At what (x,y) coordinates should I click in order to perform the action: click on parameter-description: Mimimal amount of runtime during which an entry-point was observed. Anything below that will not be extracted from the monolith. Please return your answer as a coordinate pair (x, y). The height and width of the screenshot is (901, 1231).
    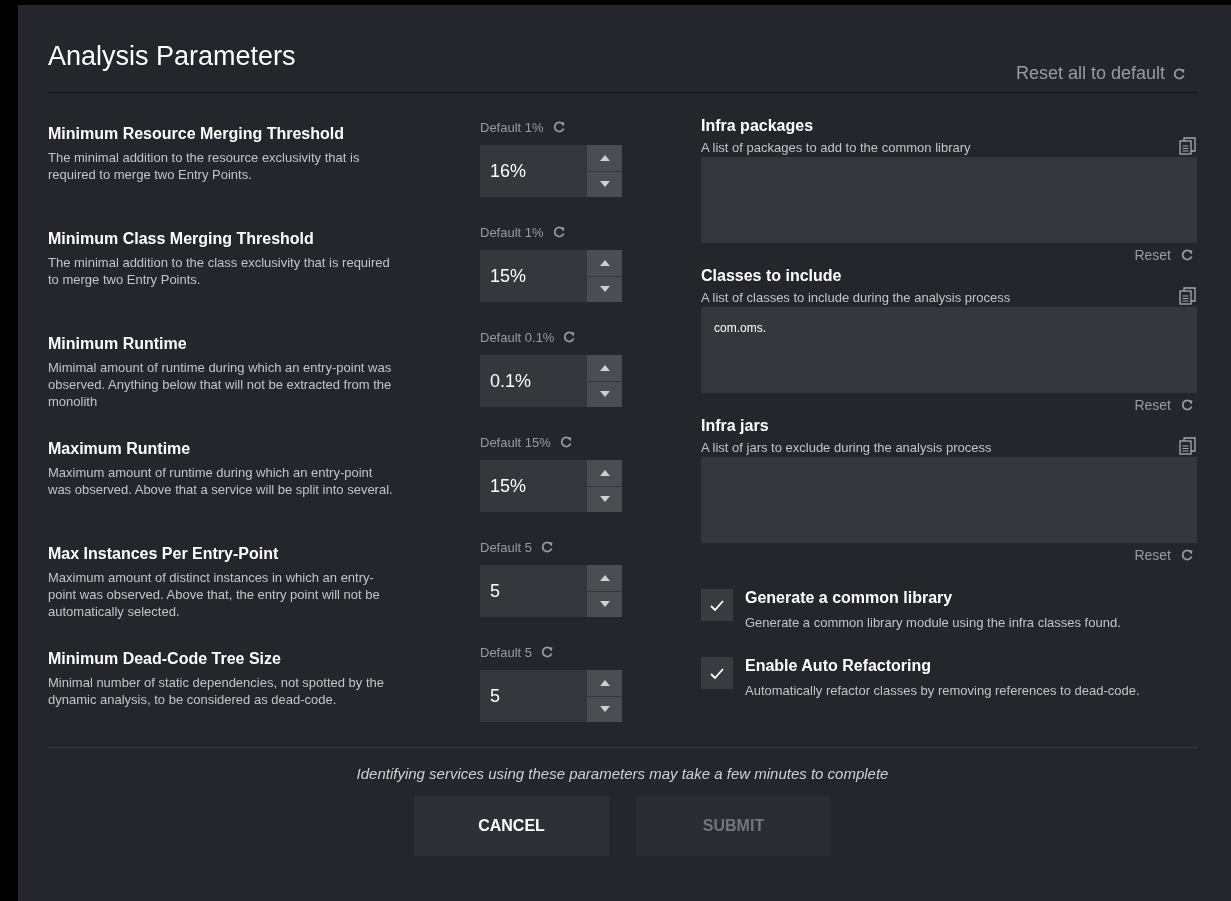
    Looking at the image, I should click on (220, 384).